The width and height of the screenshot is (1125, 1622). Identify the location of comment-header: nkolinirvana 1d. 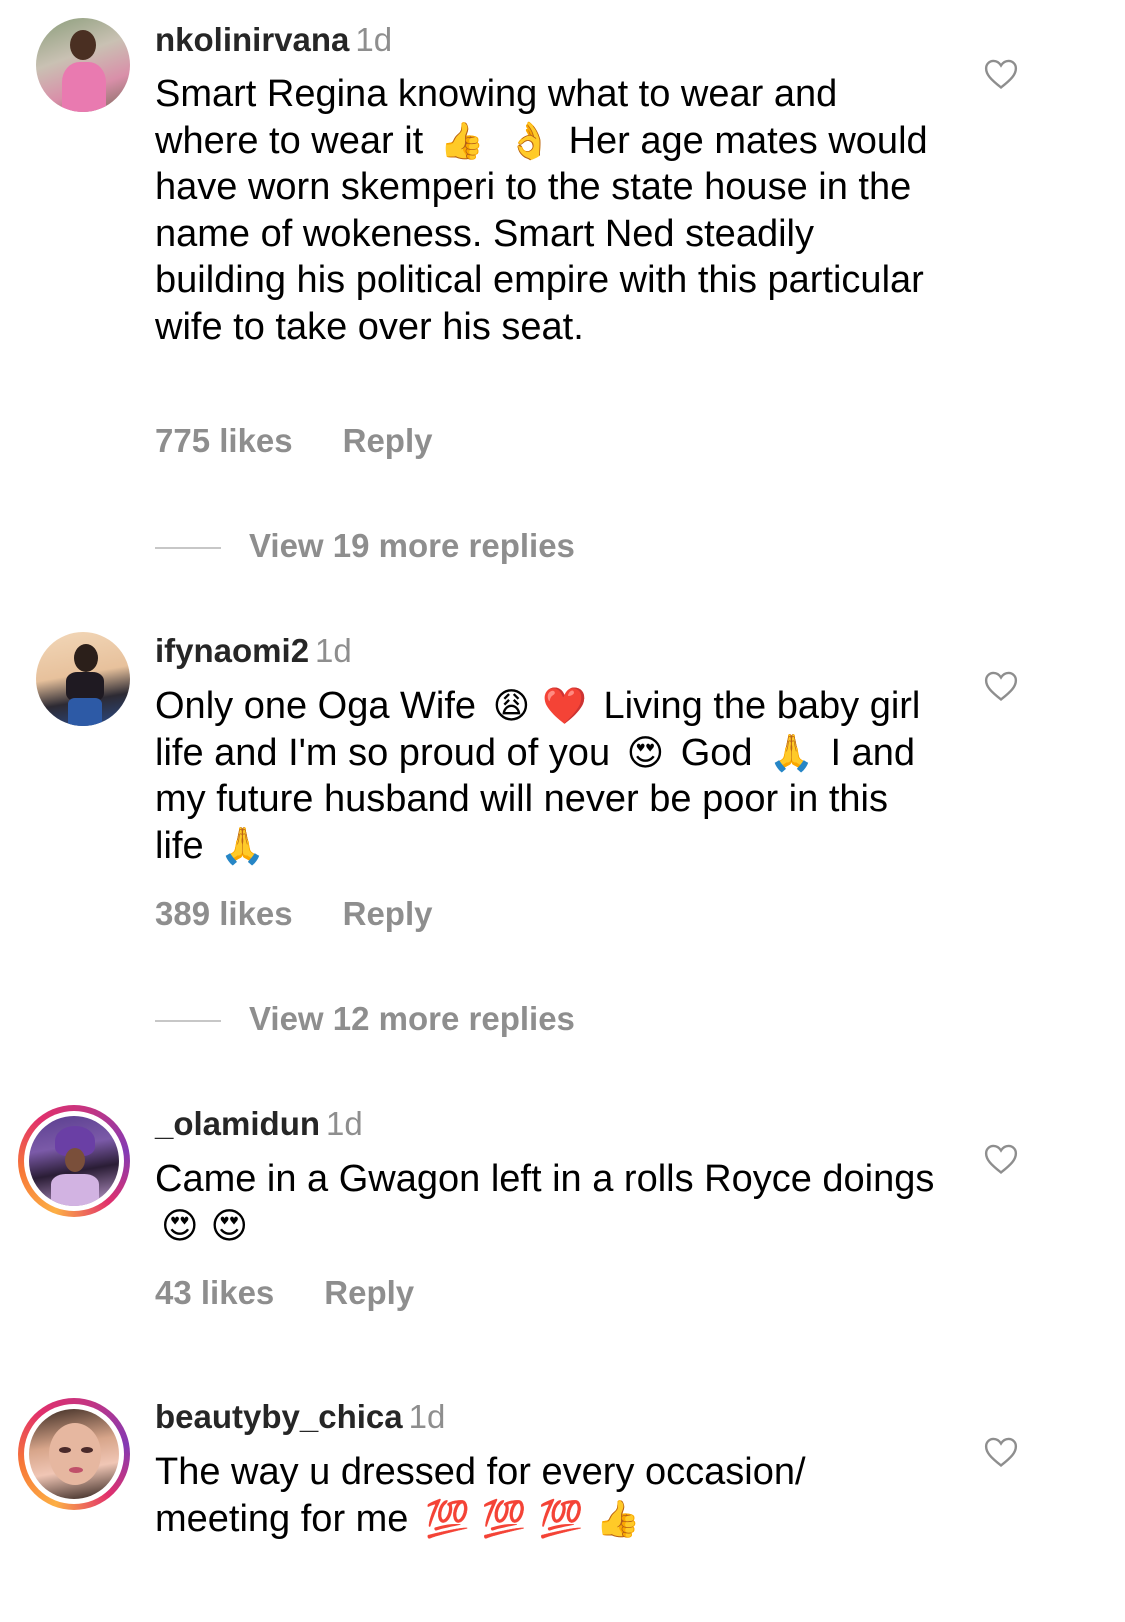
(273, 40).